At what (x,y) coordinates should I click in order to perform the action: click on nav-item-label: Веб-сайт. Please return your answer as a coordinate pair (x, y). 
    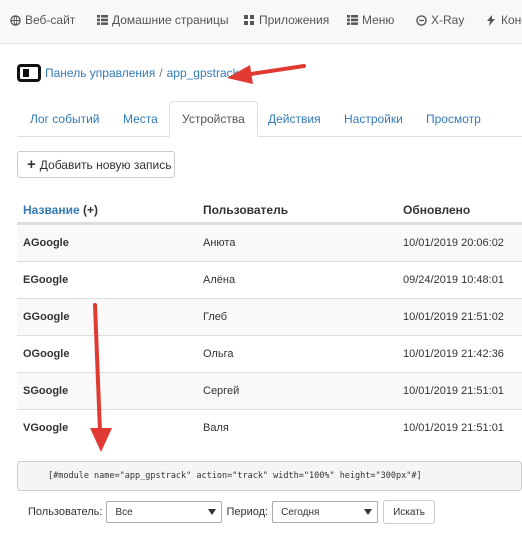
    Looking at the image, I should click on (50, 20).